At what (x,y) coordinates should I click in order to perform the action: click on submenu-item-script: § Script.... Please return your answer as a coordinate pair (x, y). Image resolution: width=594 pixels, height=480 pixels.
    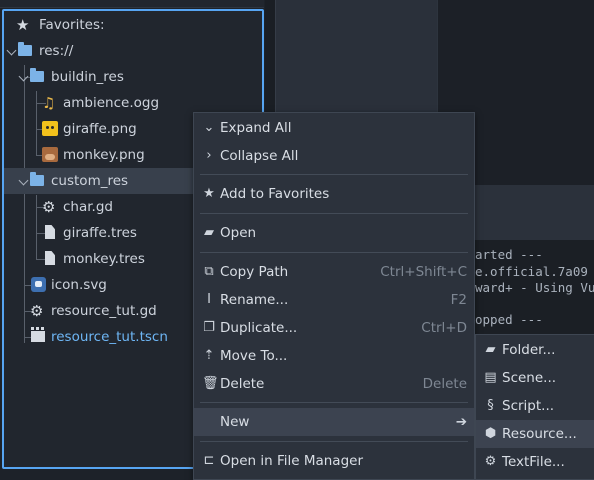
    Looking at the image, I should click on (535, 406).